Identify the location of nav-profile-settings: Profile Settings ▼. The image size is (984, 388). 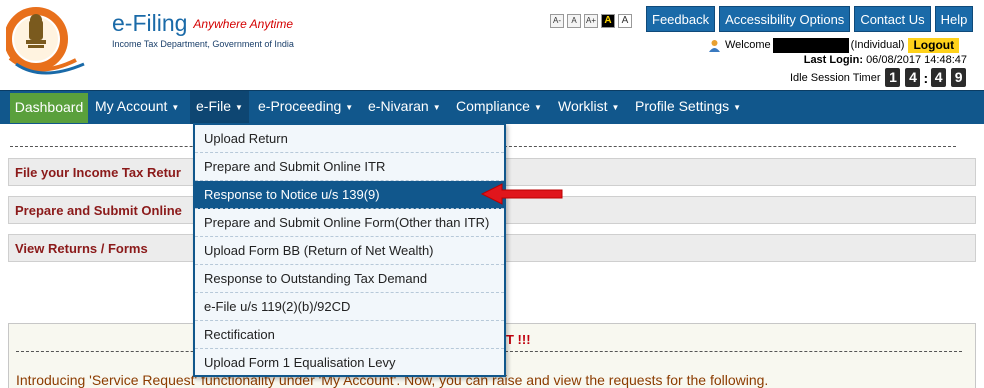
(688, 107).